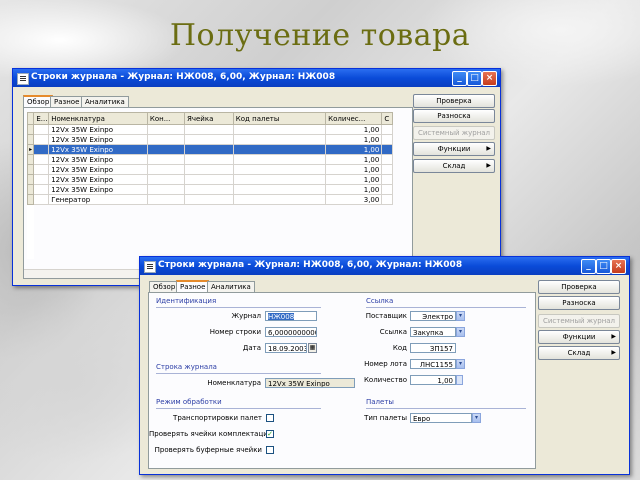  I want to click on column-header-pallet-code: Код палеты, so click(279, 118).